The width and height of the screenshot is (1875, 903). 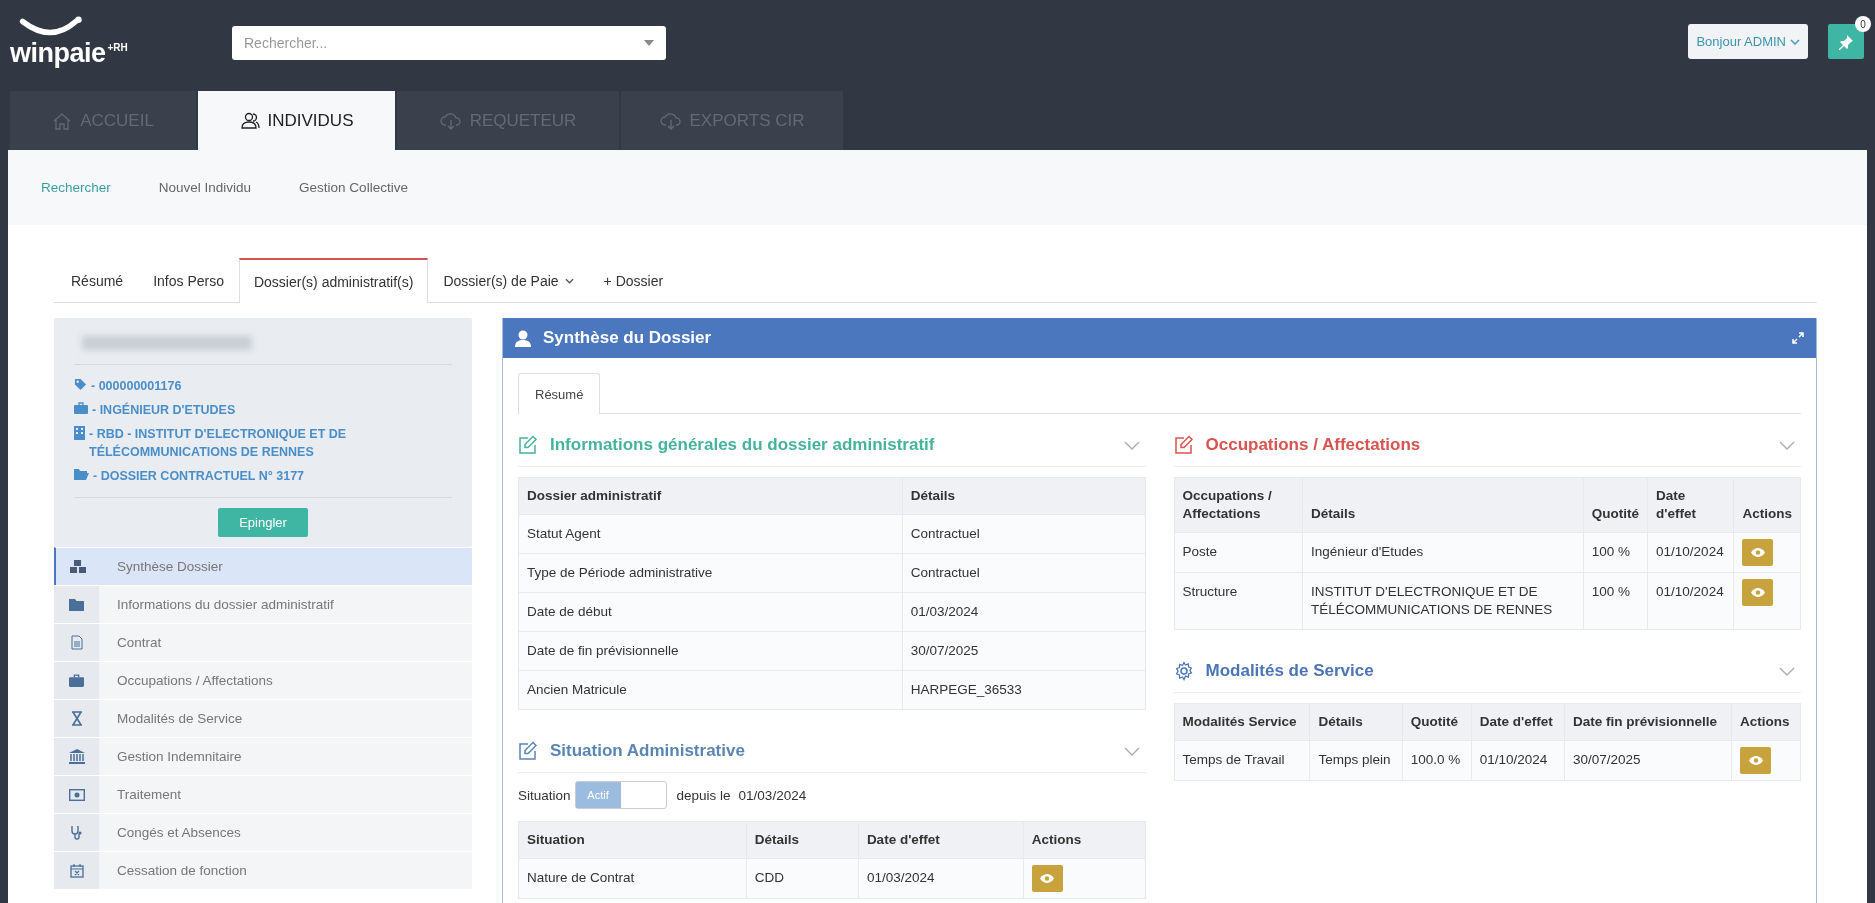 What do you see at coordinates (263, 642) in the screenshot?
I see `side-nav-item: Contrat` at bounding box center [263, 642].